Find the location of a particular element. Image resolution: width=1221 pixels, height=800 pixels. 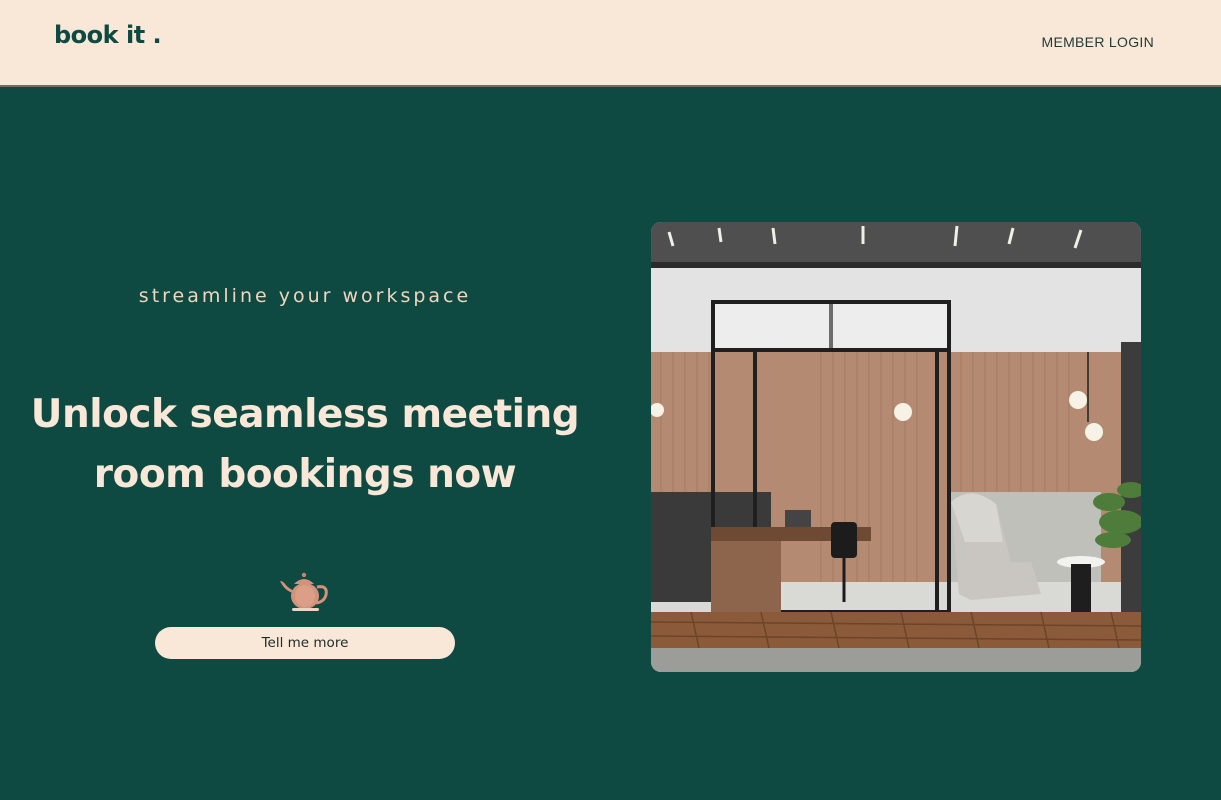

site-header: book it . MEMBER LOGIN is located at coordinates (610, 43).